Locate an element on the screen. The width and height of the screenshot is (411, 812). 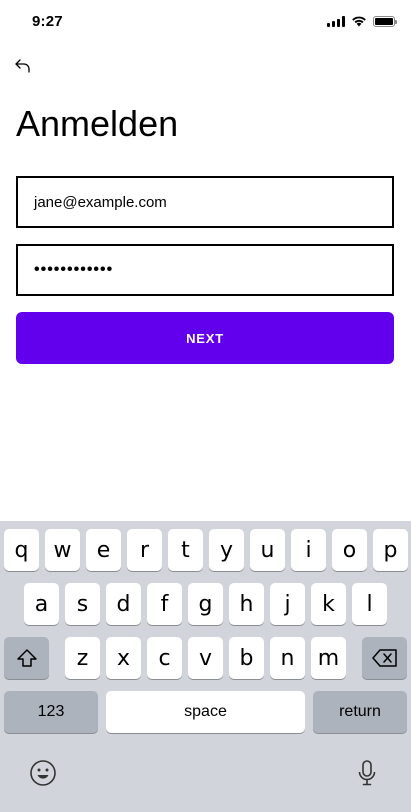
key-b: b is located at coordinates (246, 658).